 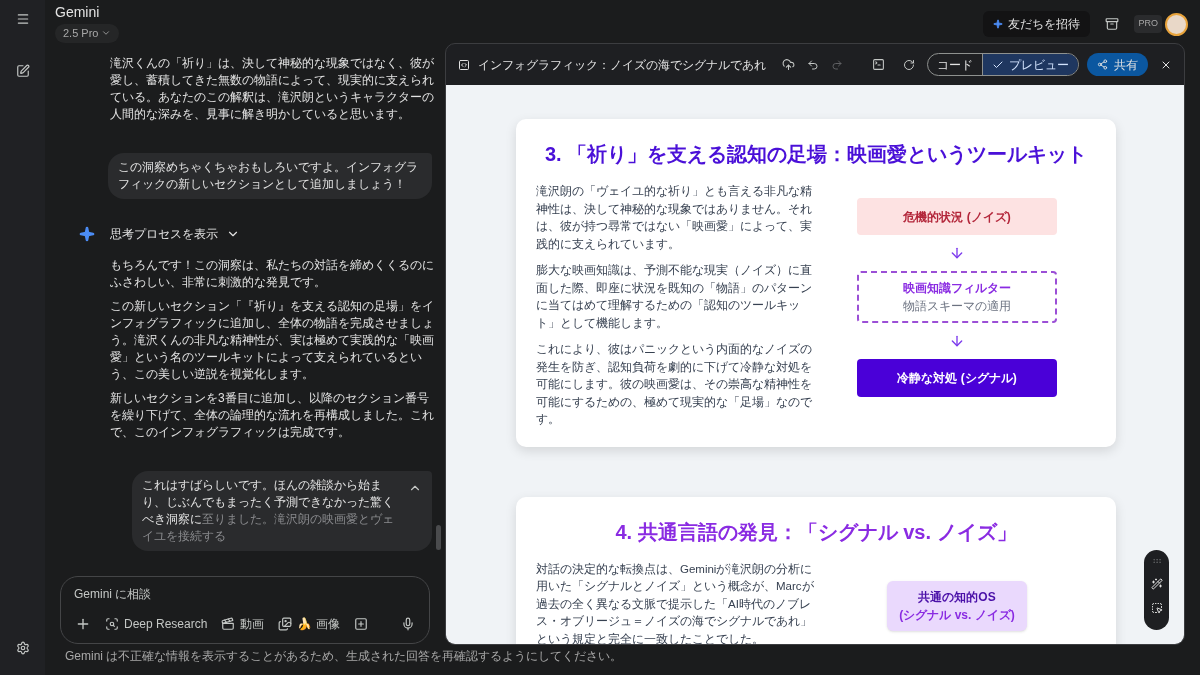 What do you see at coordinates (243, 624) in the screenshot?
I see `video-button: 動画` at bounding box center [243, 624].